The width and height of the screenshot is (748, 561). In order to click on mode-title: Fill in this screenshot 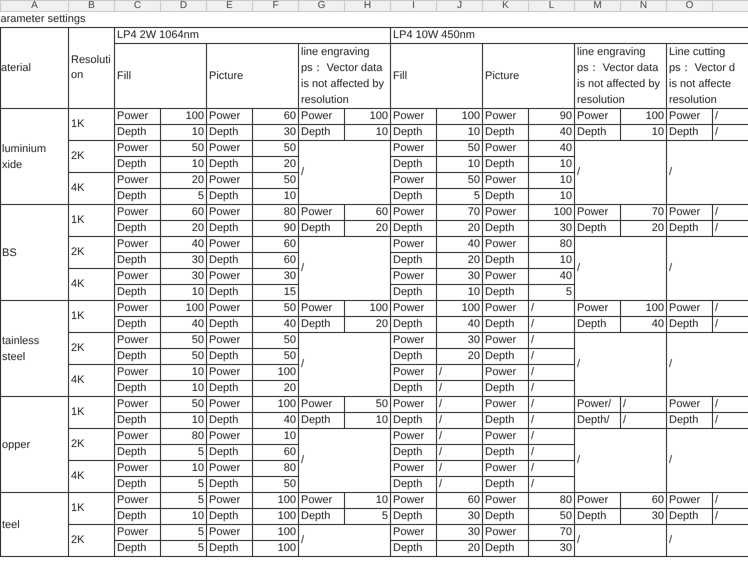, I will do `click(400, 76)`.